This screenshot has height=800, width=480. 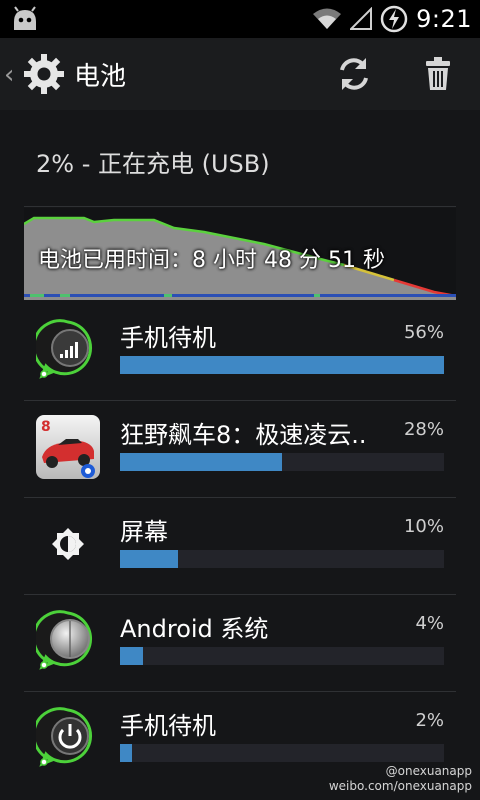 I want to click on refresh-icon, so click(x=354, y=74).